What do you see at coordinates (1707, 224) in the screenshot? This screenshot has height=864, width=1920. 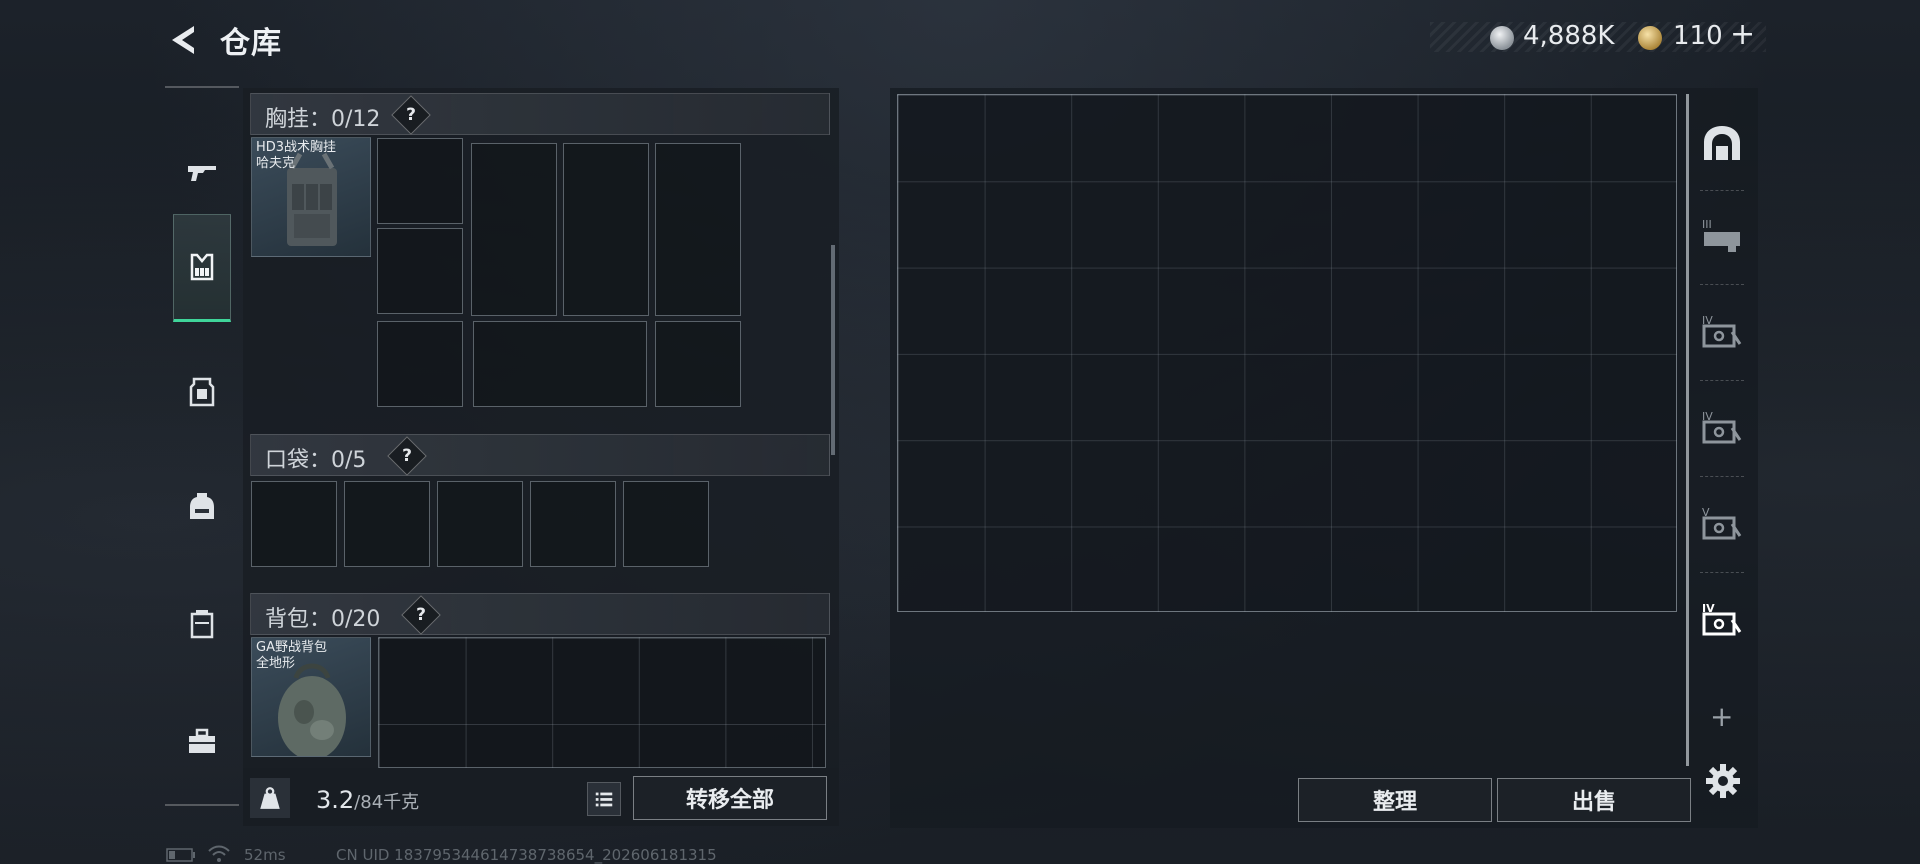 I see `svg-text: III` at bounding box center [1707, 224].